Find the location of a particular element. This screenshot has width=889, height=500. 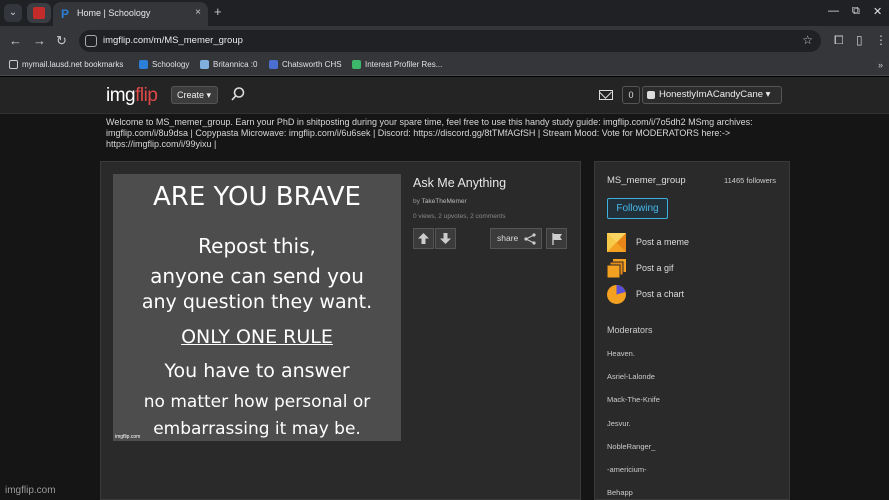

post-gif-link: Post a gif is located at coordinates (640, 268).